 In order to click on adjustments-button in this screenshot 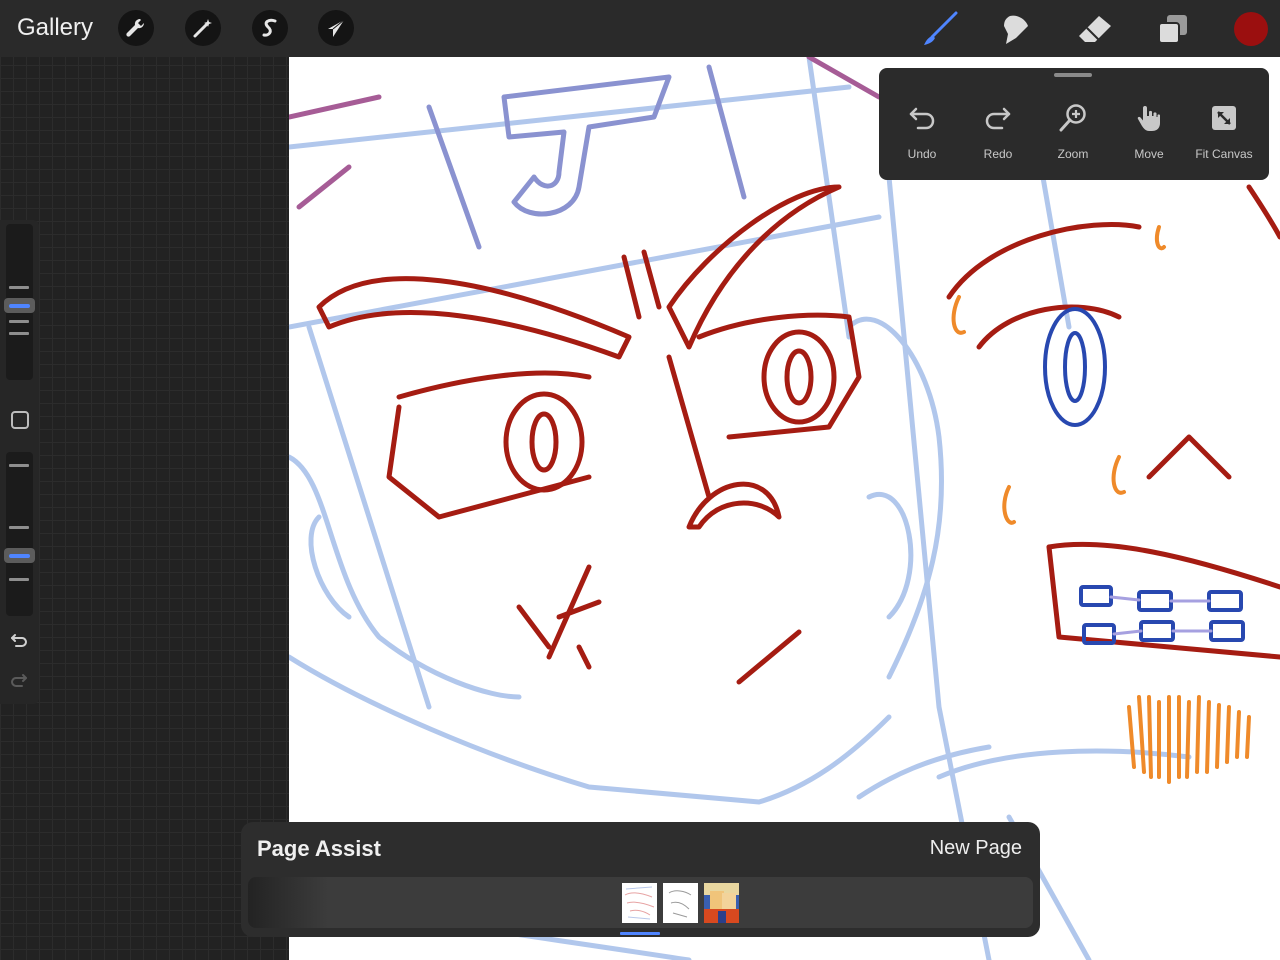, I will do `click(203, 28)`.